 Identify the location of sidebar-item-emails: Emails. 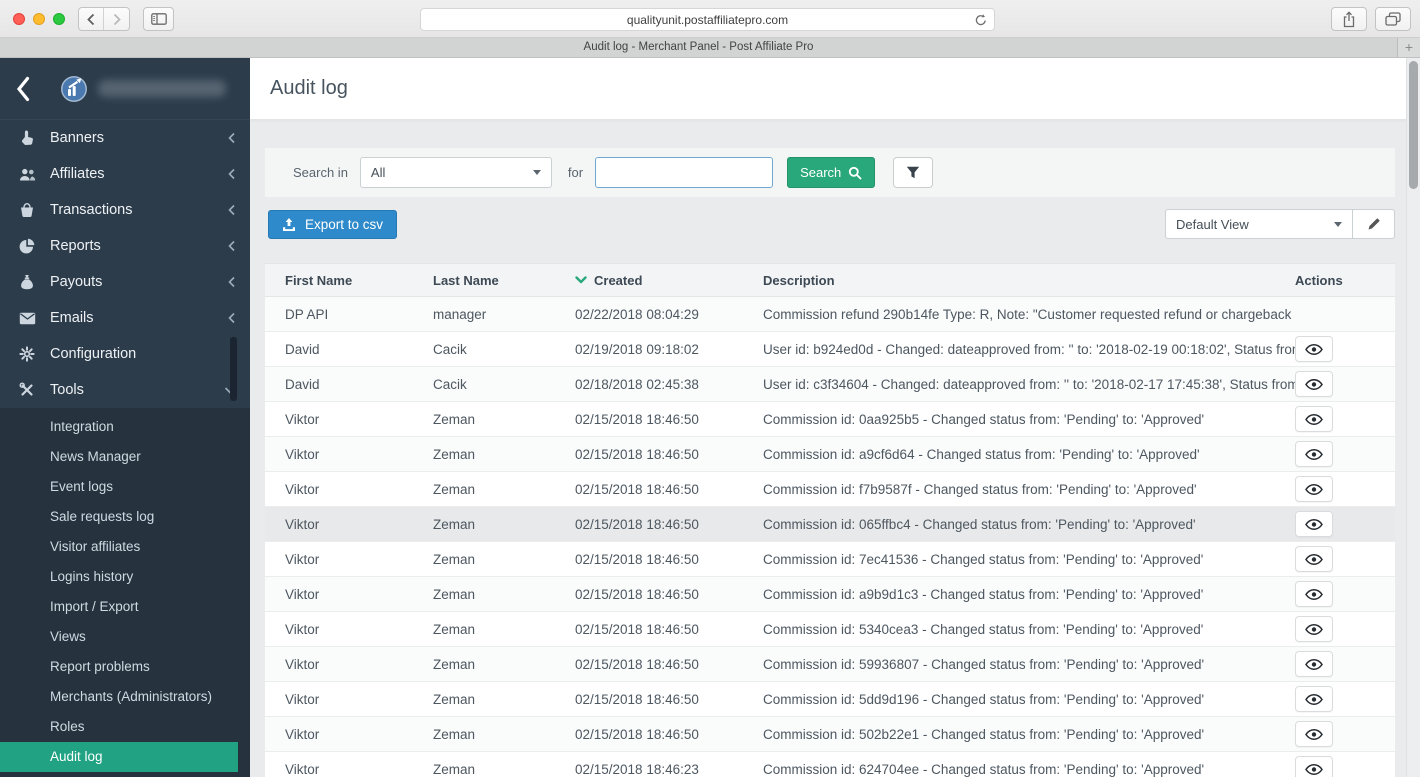
(125, 318).